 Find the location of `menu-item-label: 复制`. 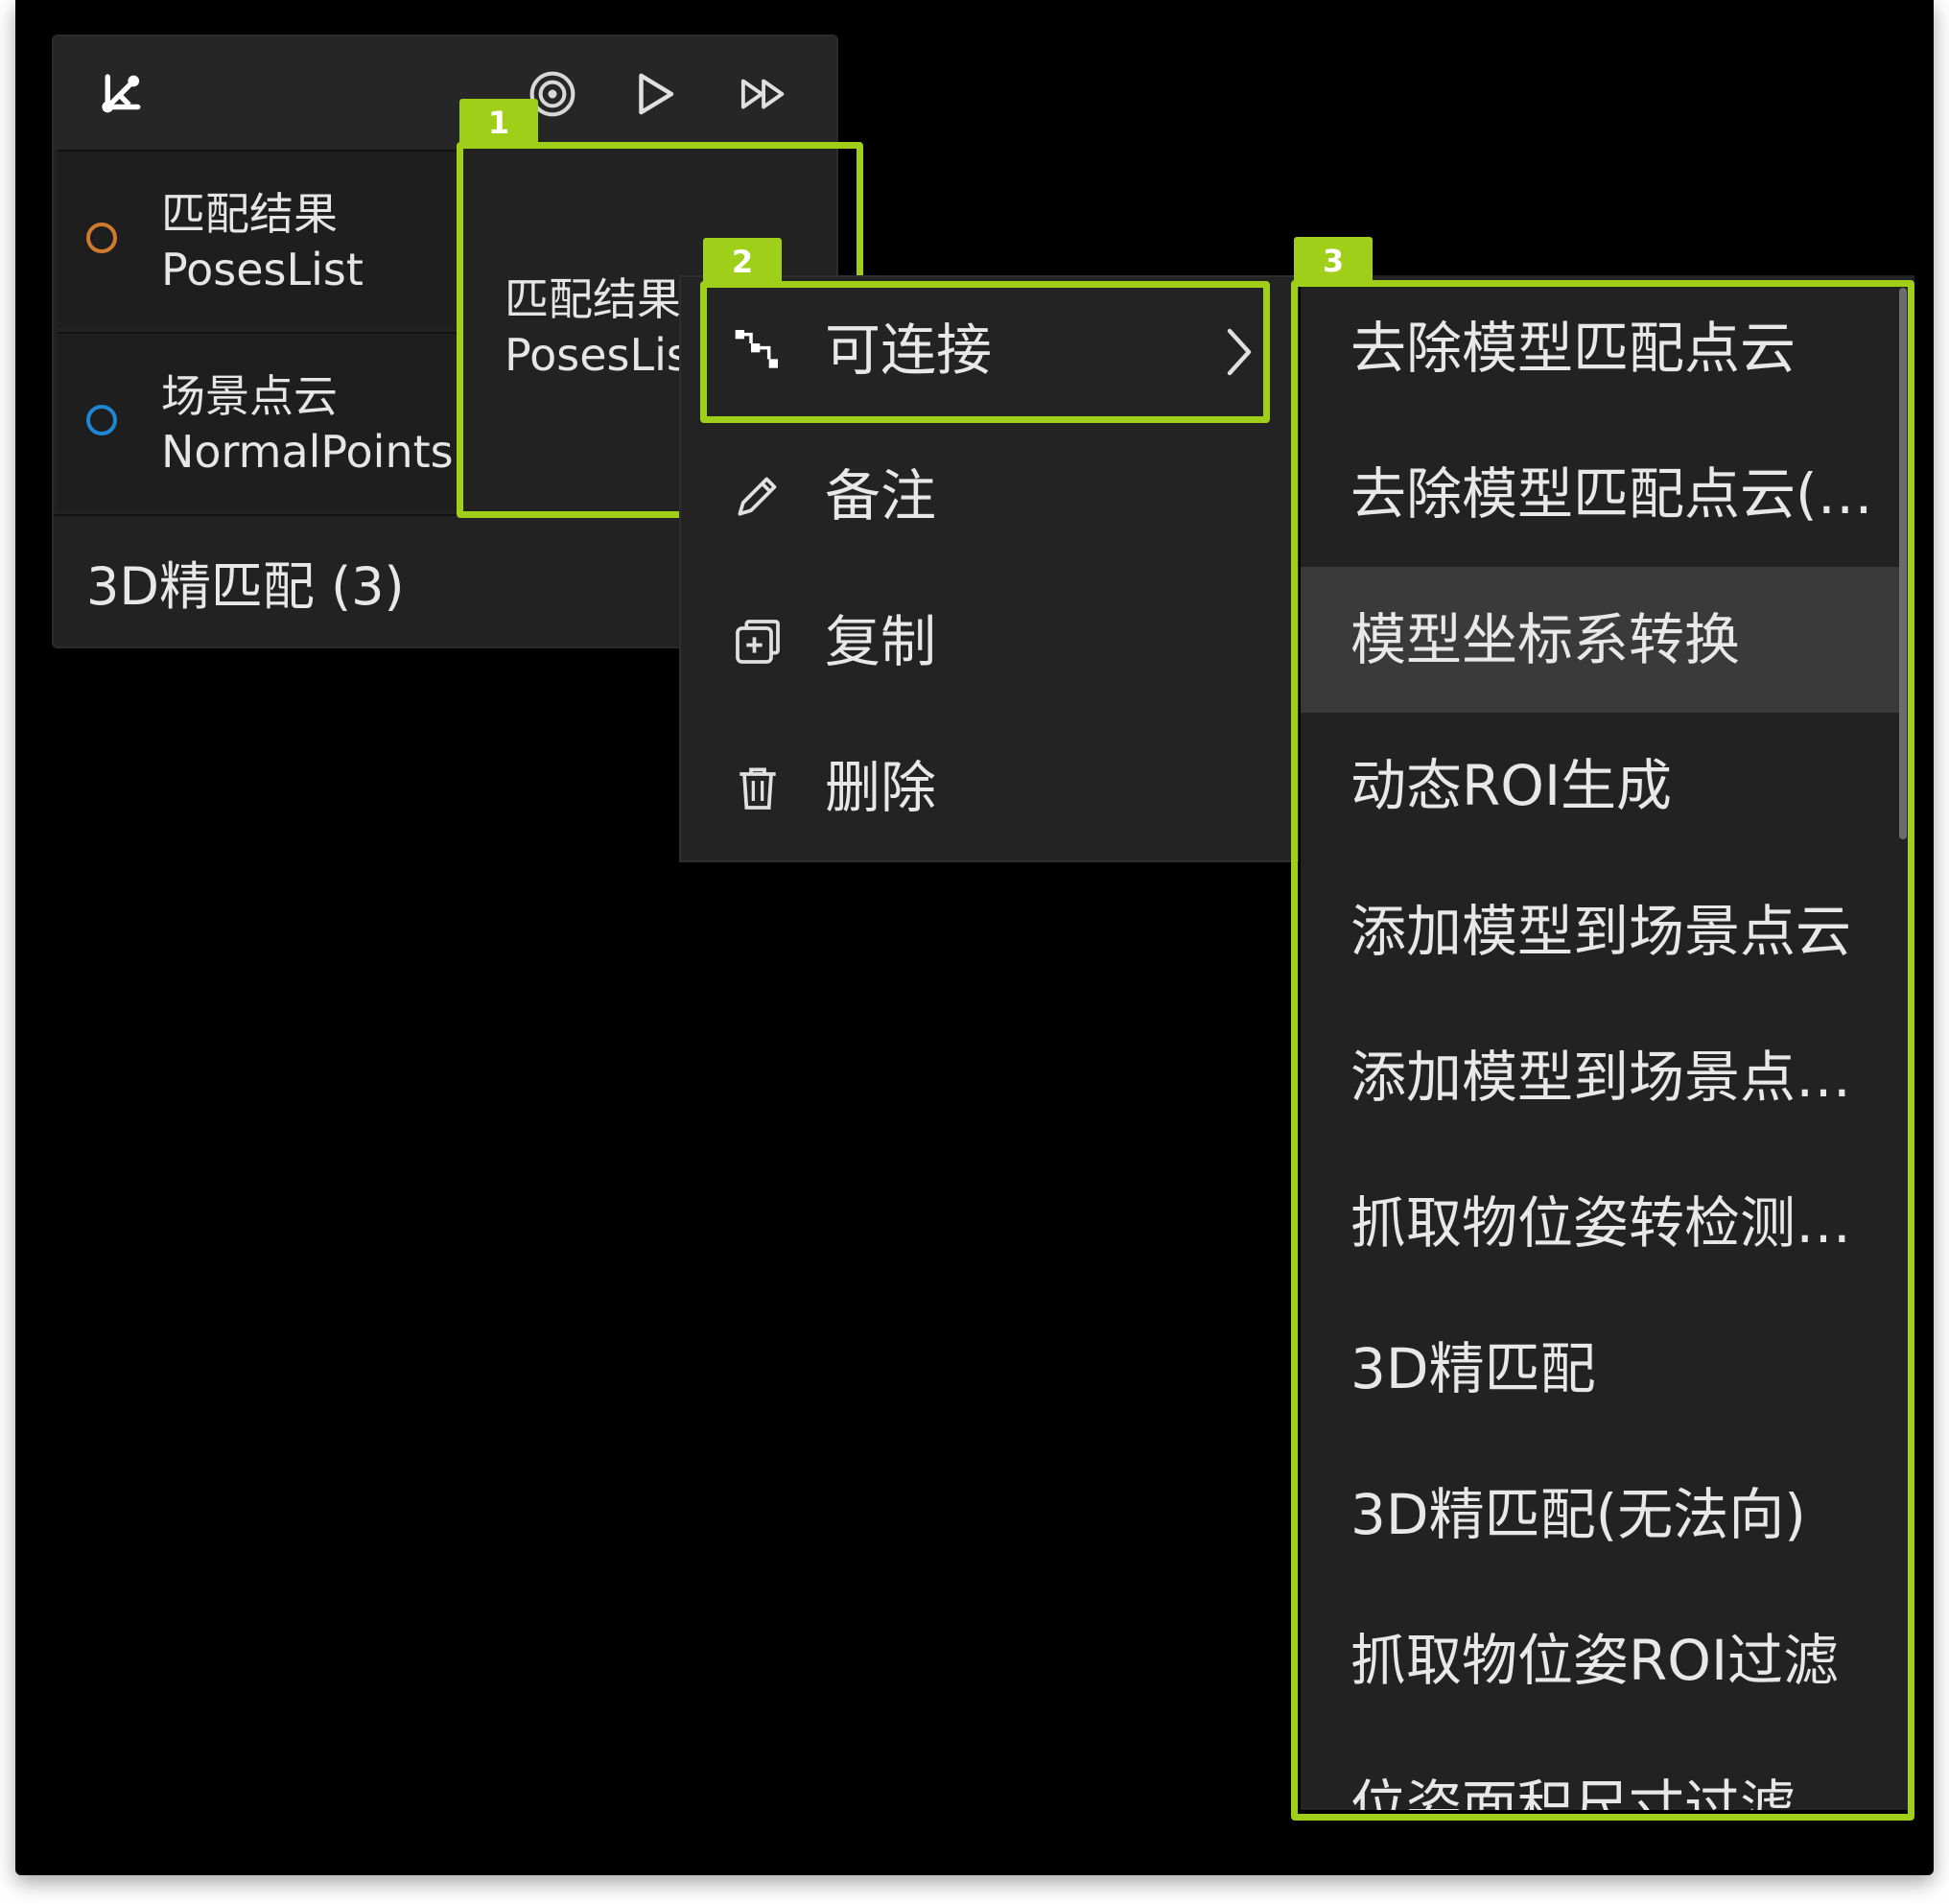

menu-item-label: 复制 is located at coordinates (881, 641).